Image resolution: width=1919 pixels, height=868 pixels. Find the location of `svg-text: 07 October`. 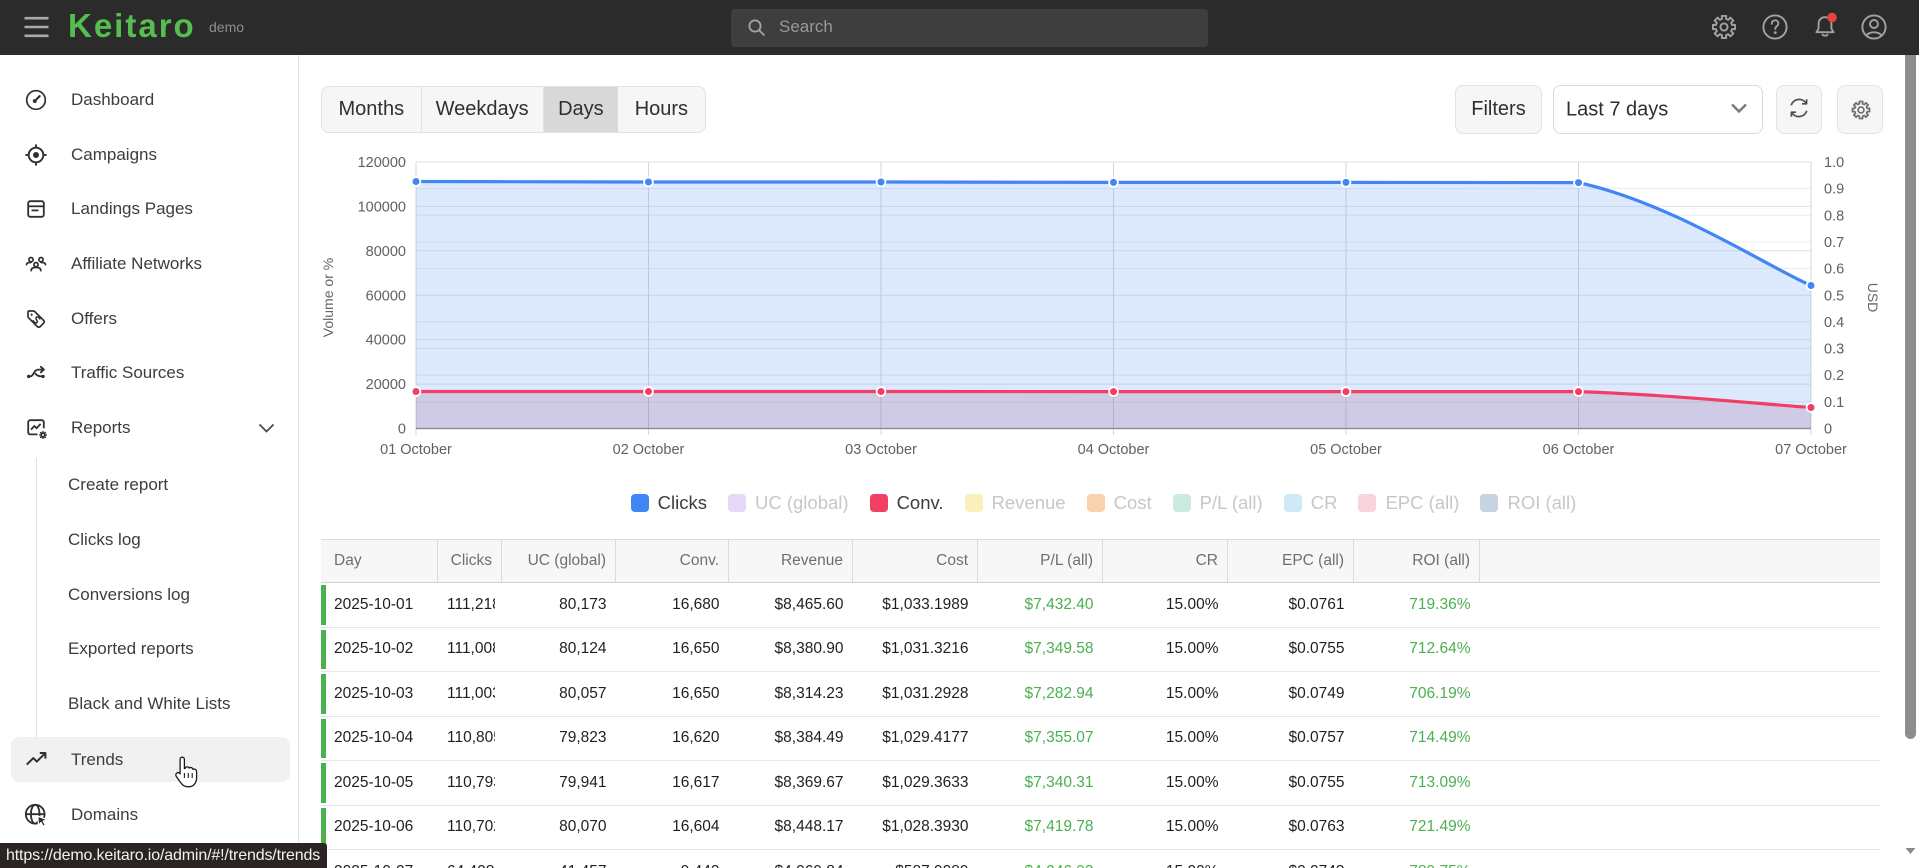

svg-text: 07 October is located at coordinates (1811, 450).